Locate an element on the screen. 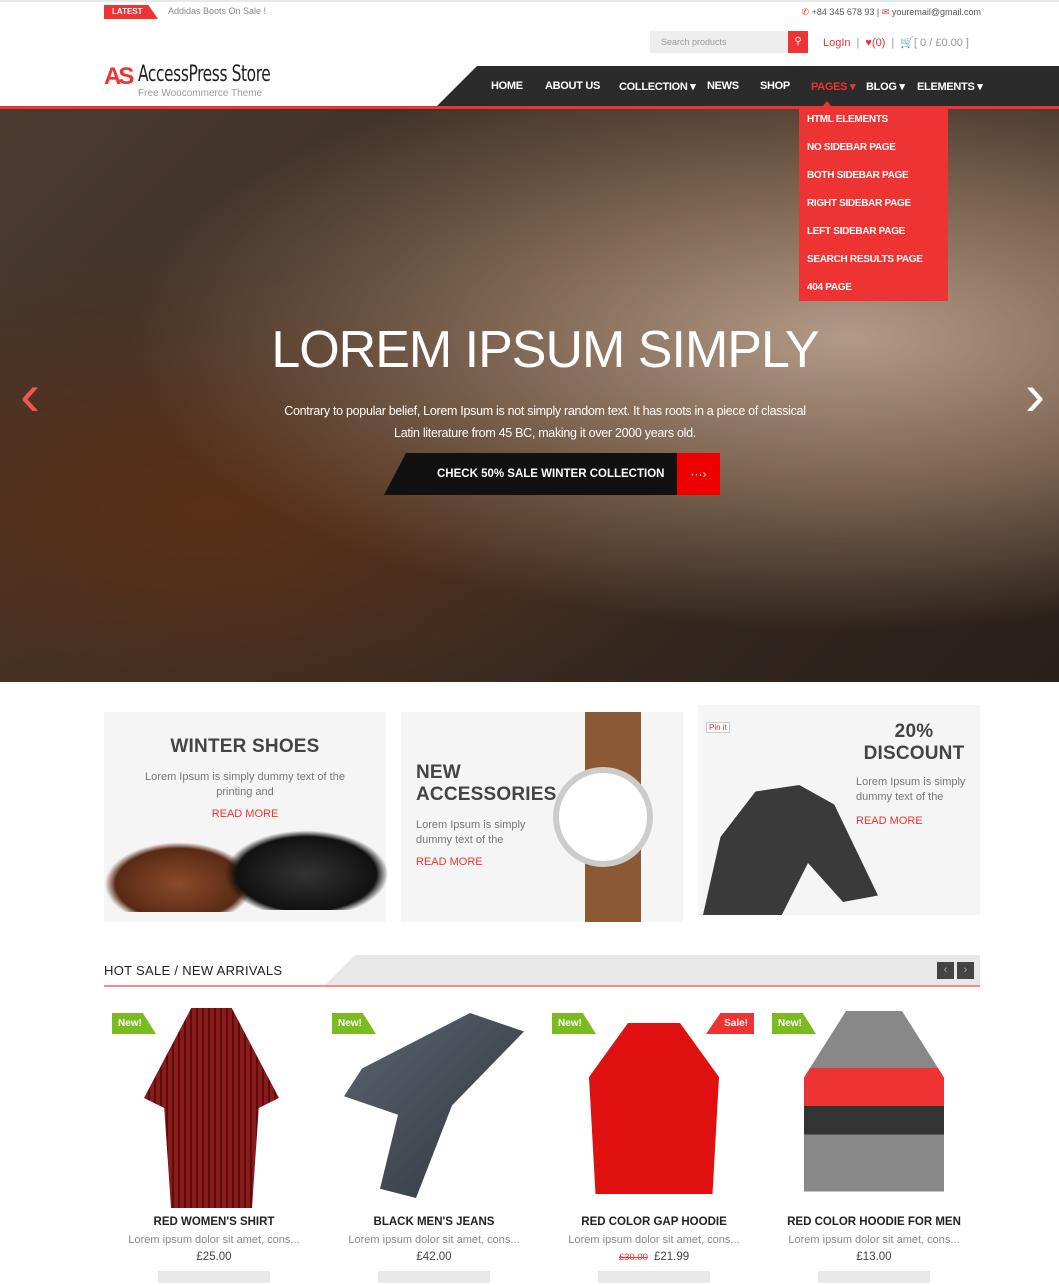 The width and height of the screenshot is (1059, 1285). nav-about-us: ABOUT US is located at coordinates (572, 86).